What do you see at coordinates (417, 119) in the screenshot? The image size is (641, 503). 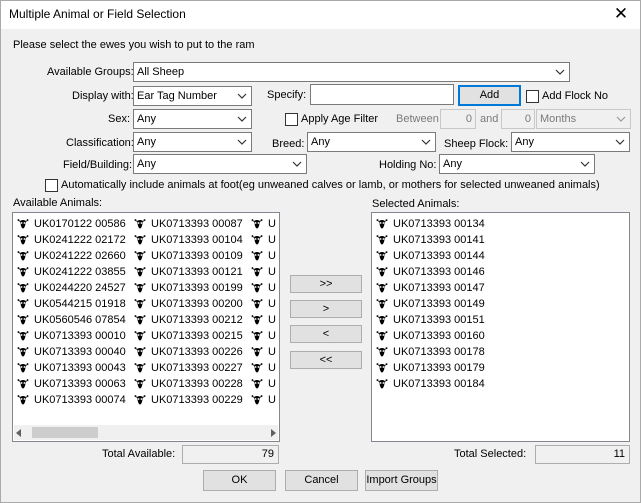 I see `between-label: Between` at bounding box center [417, 119].